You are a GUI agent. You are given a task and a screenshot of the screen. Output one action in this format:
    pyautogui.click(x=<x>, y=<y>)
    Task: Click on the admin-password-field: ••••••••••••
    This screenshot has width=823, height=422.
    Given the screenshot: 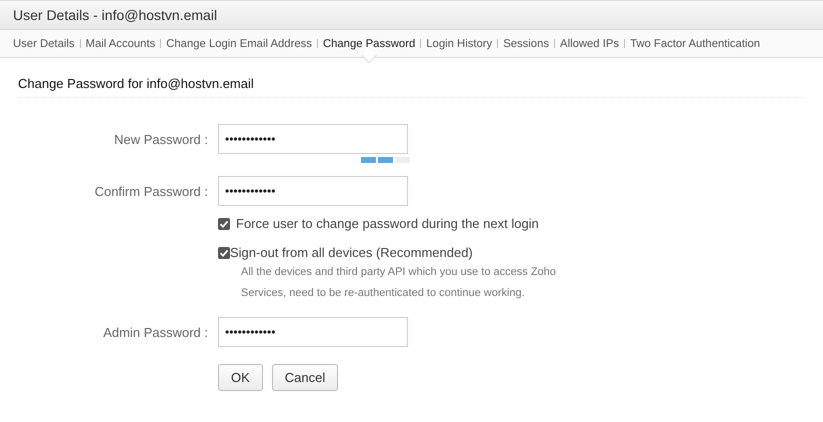 What is the action you would take?
    pyautogui.click(x=313, y=332)
    